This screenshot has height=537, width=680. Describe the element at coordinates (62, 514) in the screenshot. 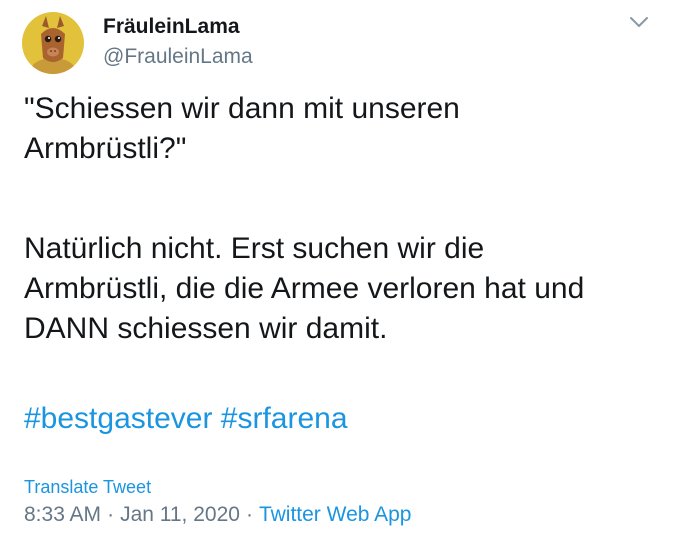

I see `tweet-time: 8:33 AM` at that location.